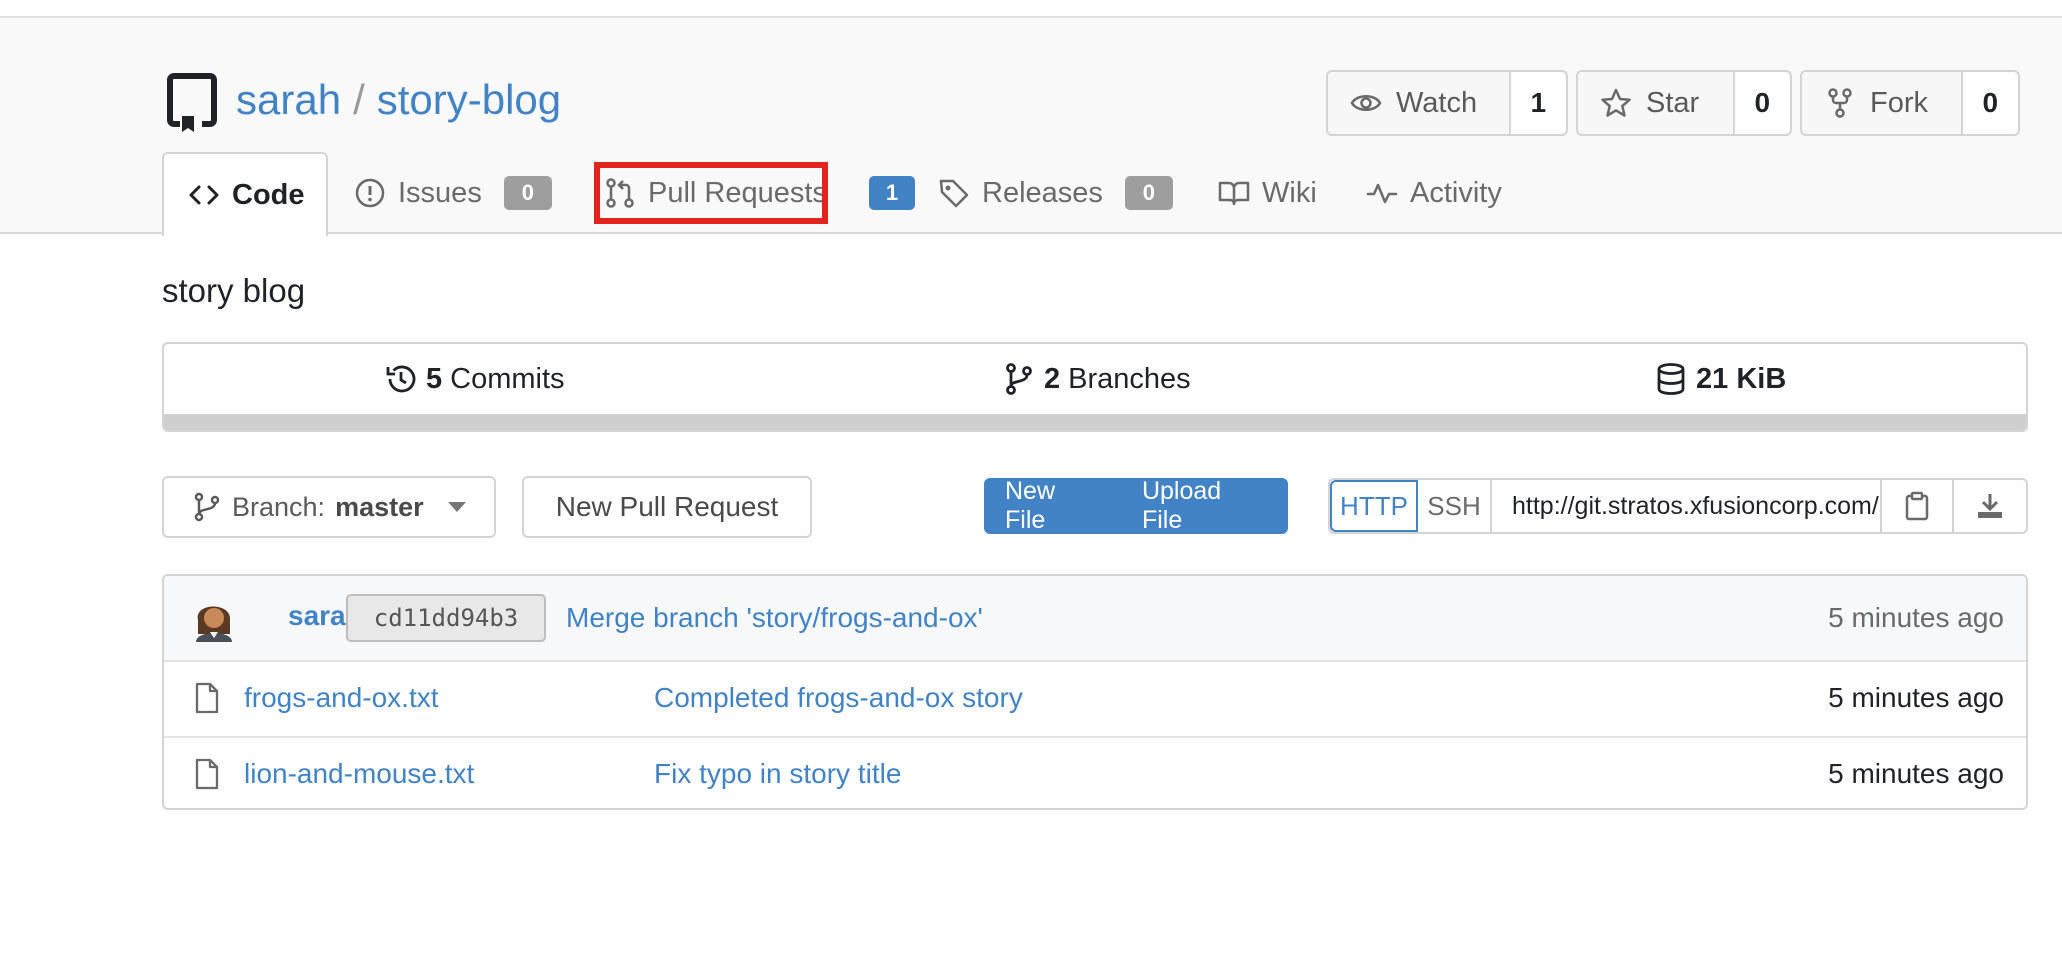  I want to click on tab-code-label: Code, so click(268, 194).